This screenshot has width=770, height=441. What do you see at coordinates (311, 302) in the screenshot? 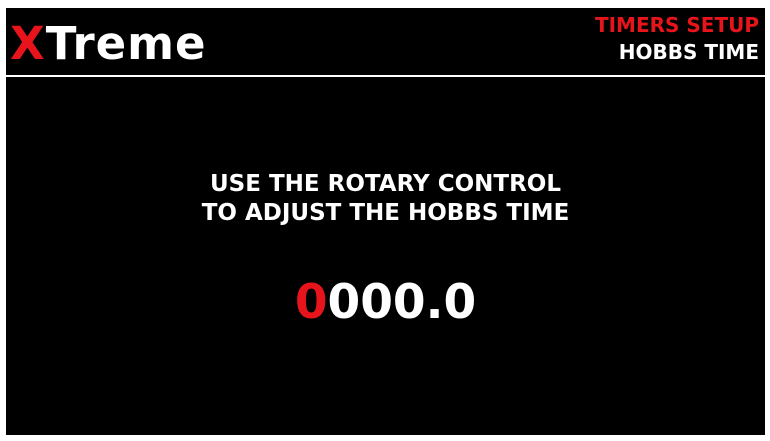
I see `hobbs-active-digit: 0` at bounding box center [311, 302].